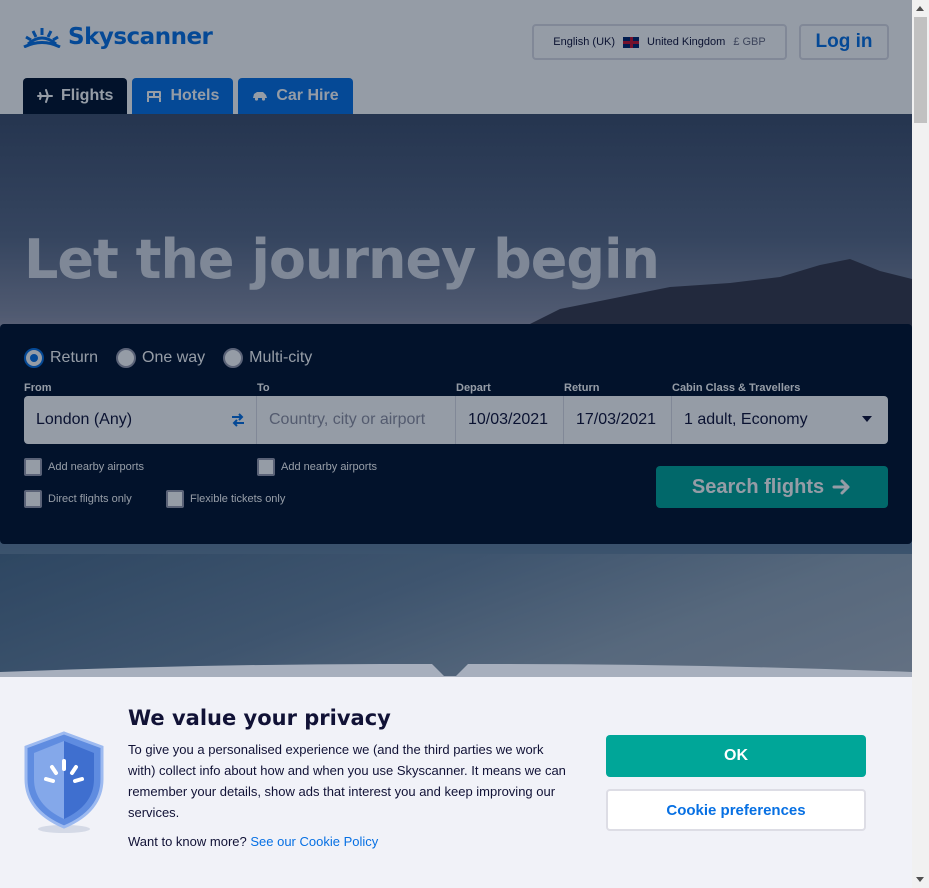 The image size is (929, 888). I want to click on cabin-value: 1 adult, Economy, so click(746, 419).